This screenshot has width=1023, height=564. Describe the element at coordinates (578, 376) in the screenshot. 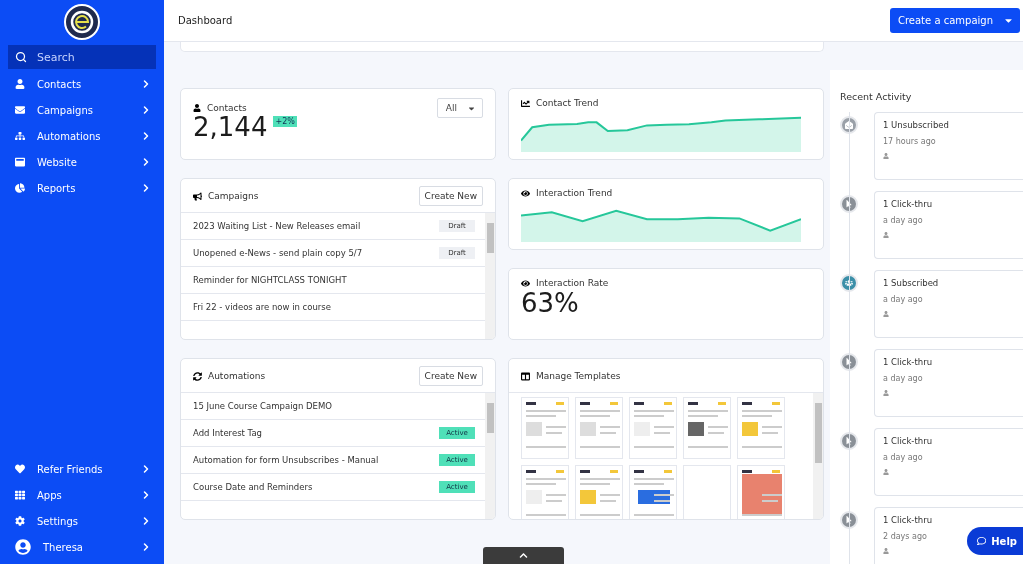

I see `card-title: Manage Templates` at that location.